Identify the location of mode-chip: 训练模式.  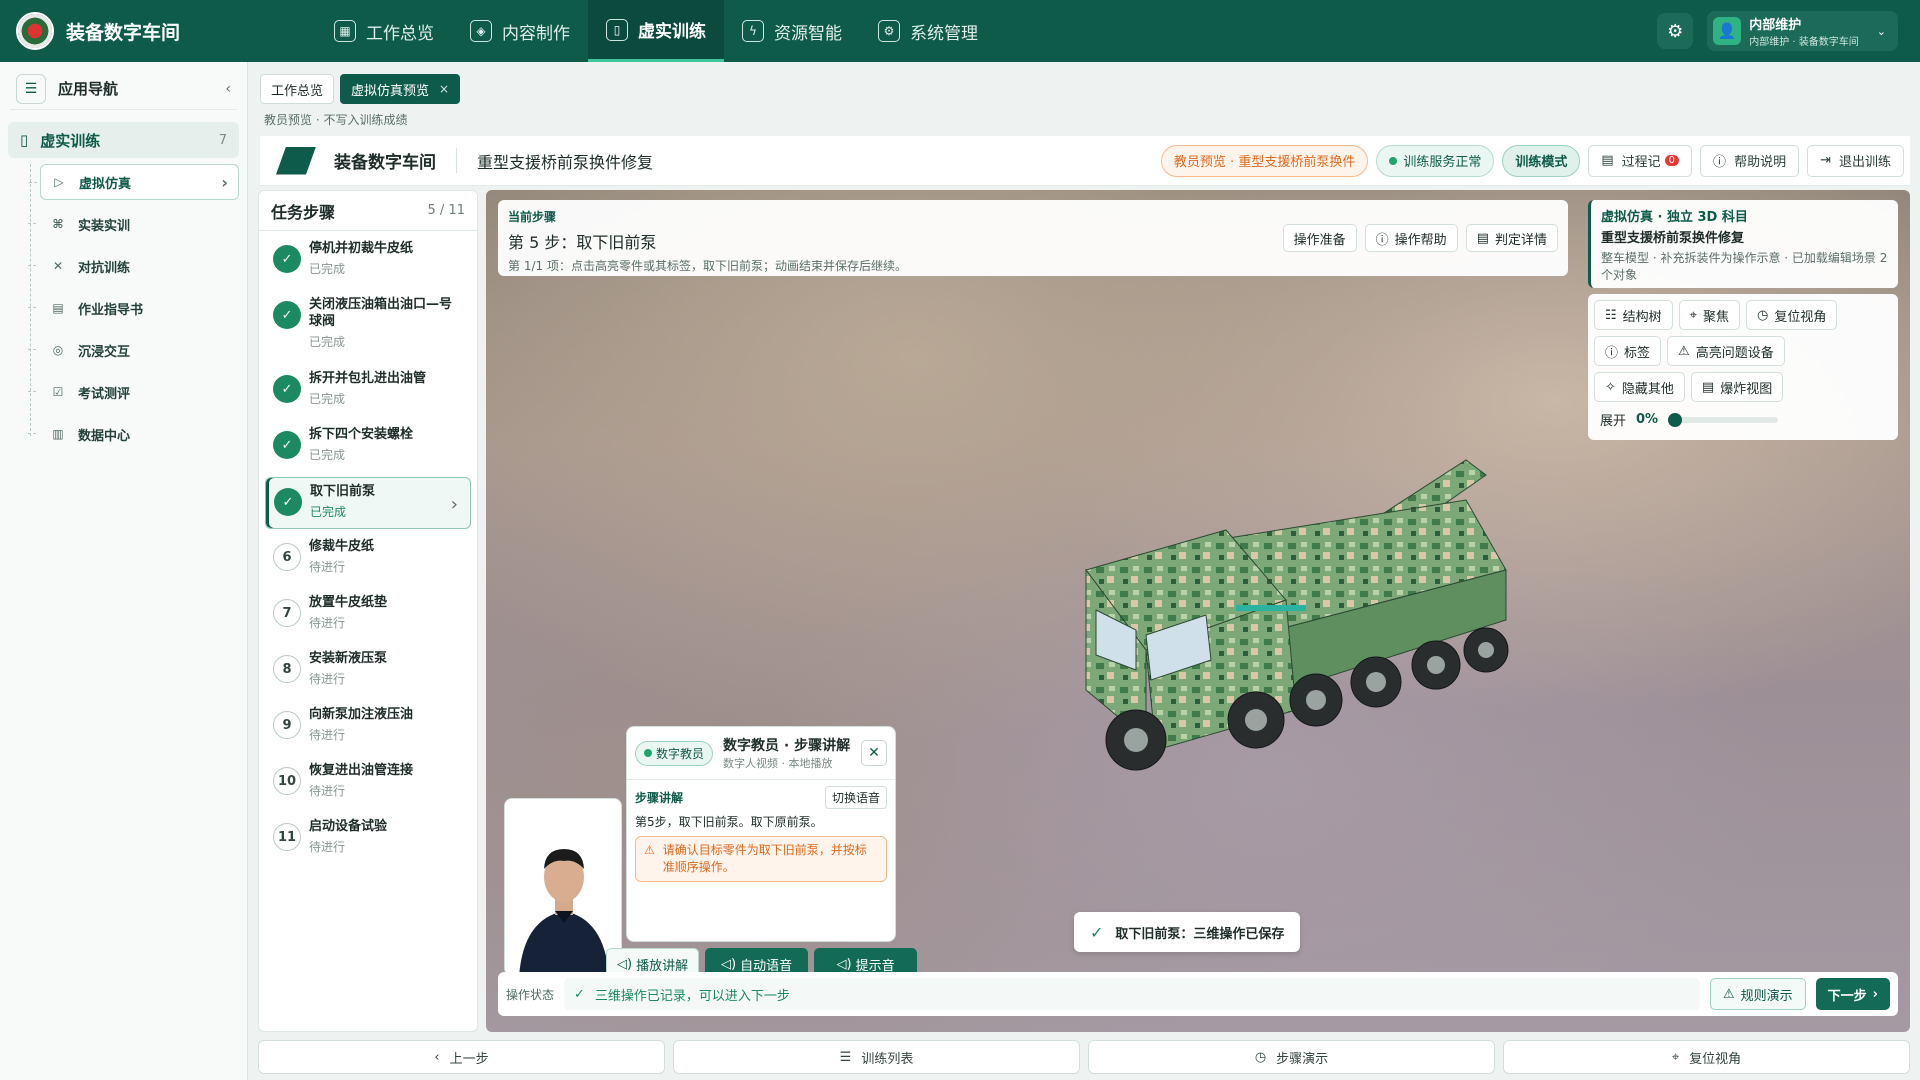
(1541, 160).